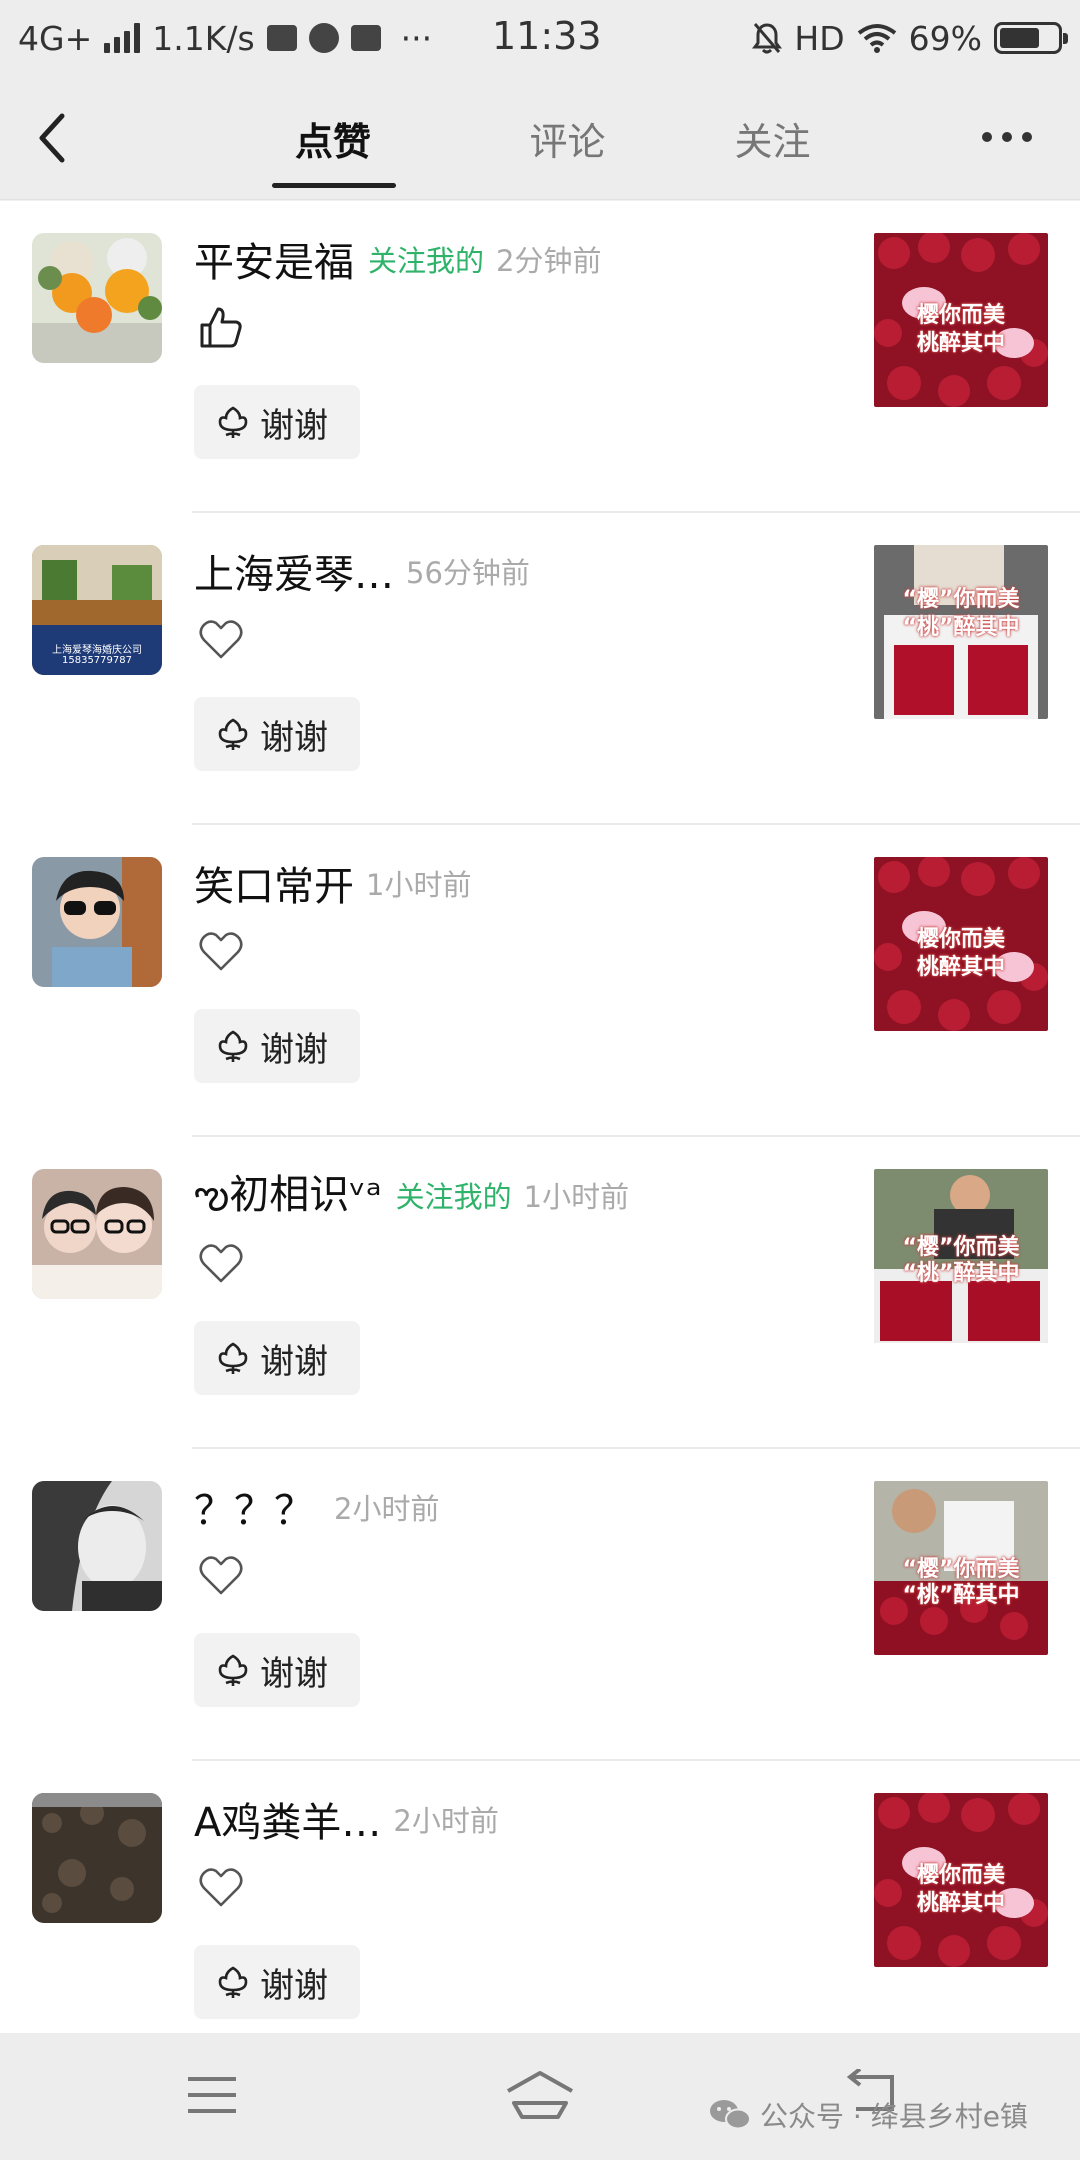 The width and height of the screenshot is (1080, 2160). What do you see at coordinates (772, 138) in the screenshot?
I see `tab-follows: 关注` at bounding box center [772, 138].